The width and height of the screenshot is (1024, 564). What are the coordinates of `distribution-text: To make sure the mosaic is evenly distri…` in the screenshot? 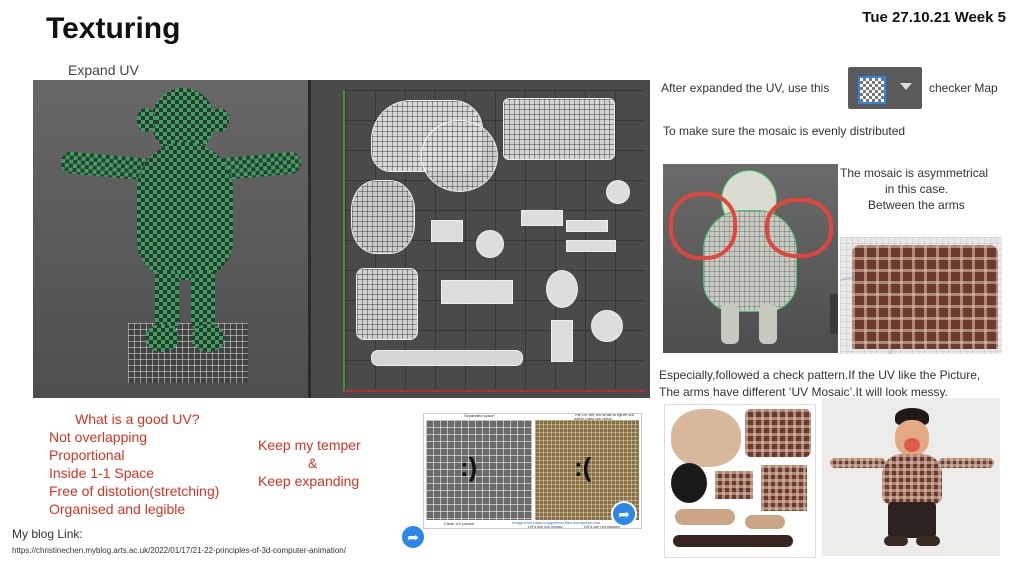 It's located at (784, 131).